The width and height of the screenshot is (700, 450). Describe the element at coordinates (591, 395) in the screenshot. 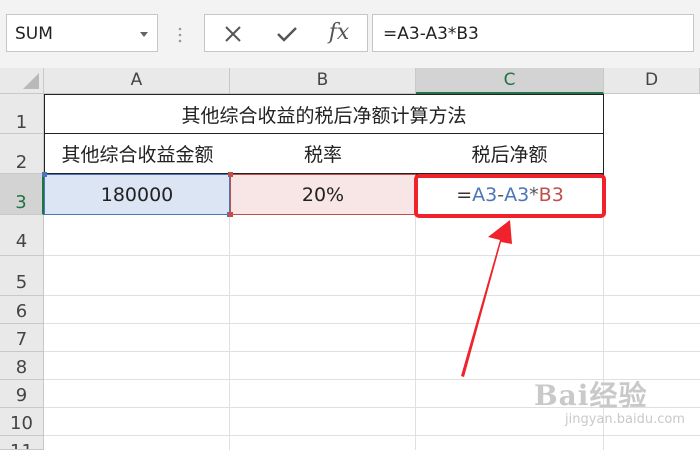

I see `watermark-logo: Bai经验` at that location.